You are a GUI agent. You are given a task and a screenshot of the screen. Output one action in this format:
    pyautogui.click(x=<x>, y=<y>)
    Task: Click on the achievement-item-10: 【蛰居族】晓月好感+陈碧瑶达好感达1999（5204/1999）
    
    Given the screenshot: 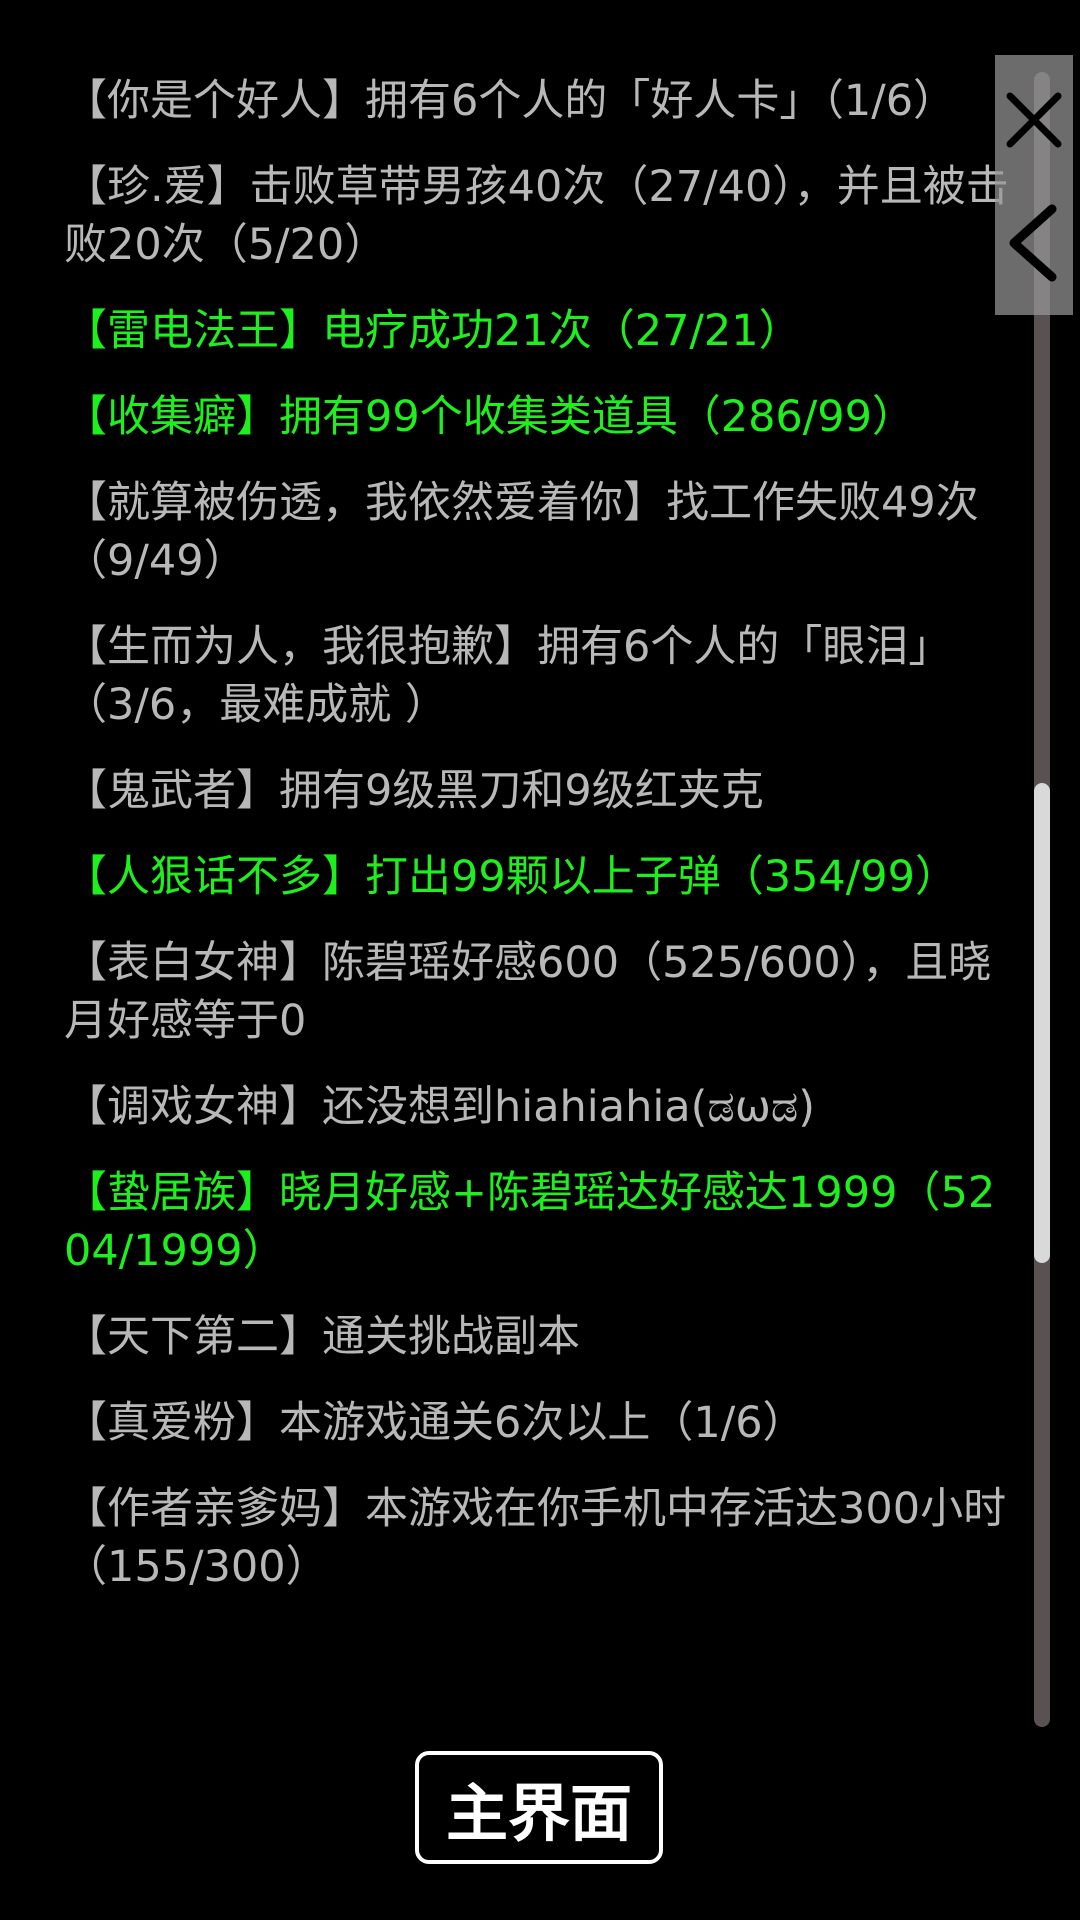 What is the action you would take?
    pyautogui.click(x=530, y=1222)
    